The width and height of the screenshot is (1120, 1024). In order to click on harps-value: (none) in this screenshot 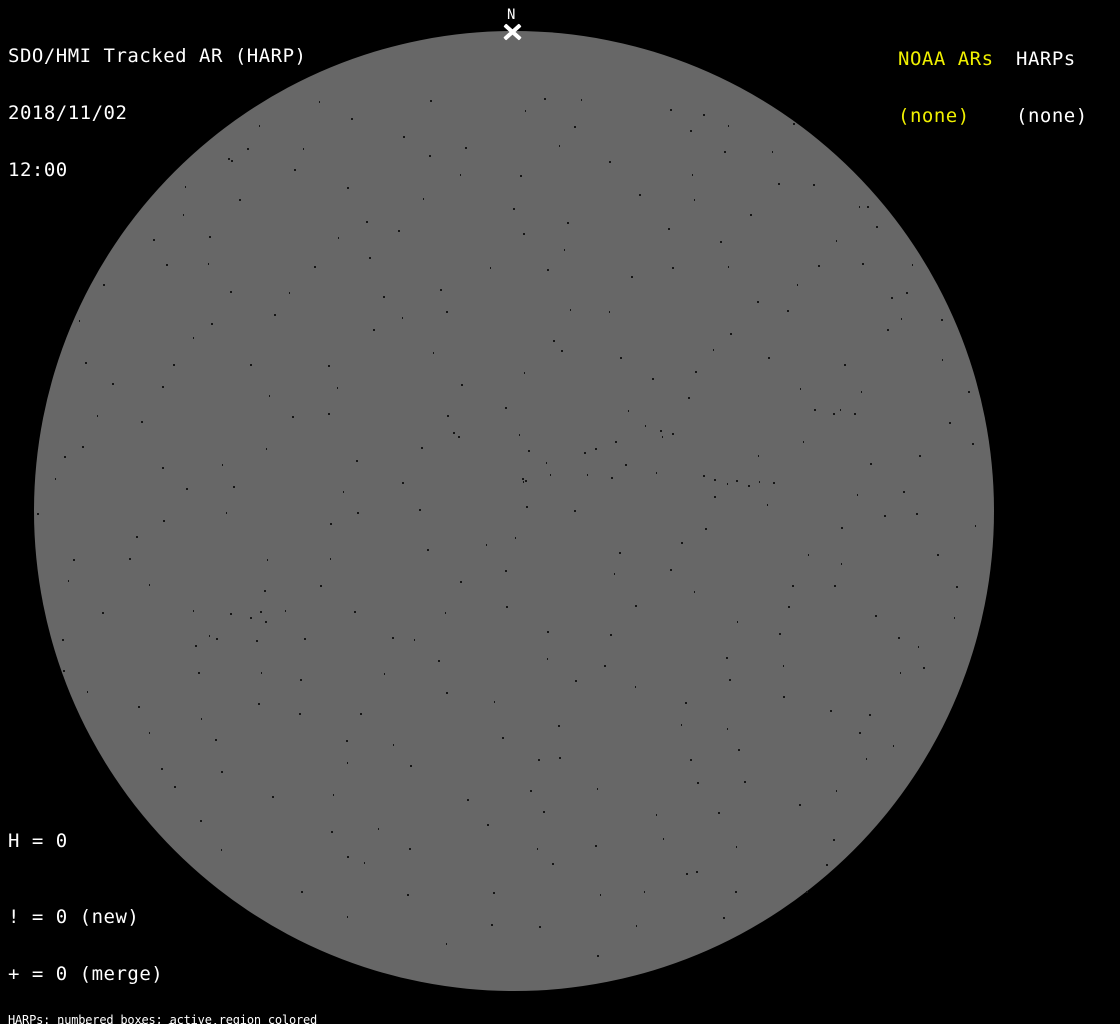, I will do `click(1052, 116)`.